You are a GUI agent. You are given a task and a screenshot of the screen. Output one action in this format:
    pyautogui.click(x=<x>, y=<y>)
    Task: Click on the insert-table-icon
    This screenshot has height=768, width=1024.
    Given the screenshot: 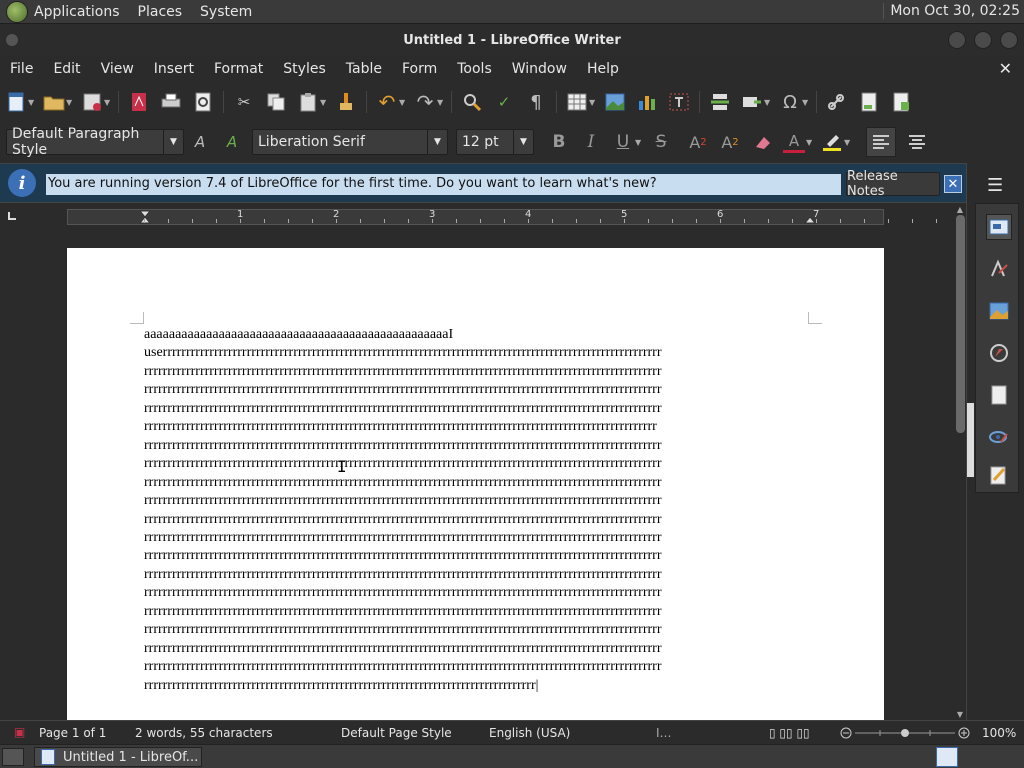 What is the action you would take?
    pyautogui.click(x=577, y=102)
    